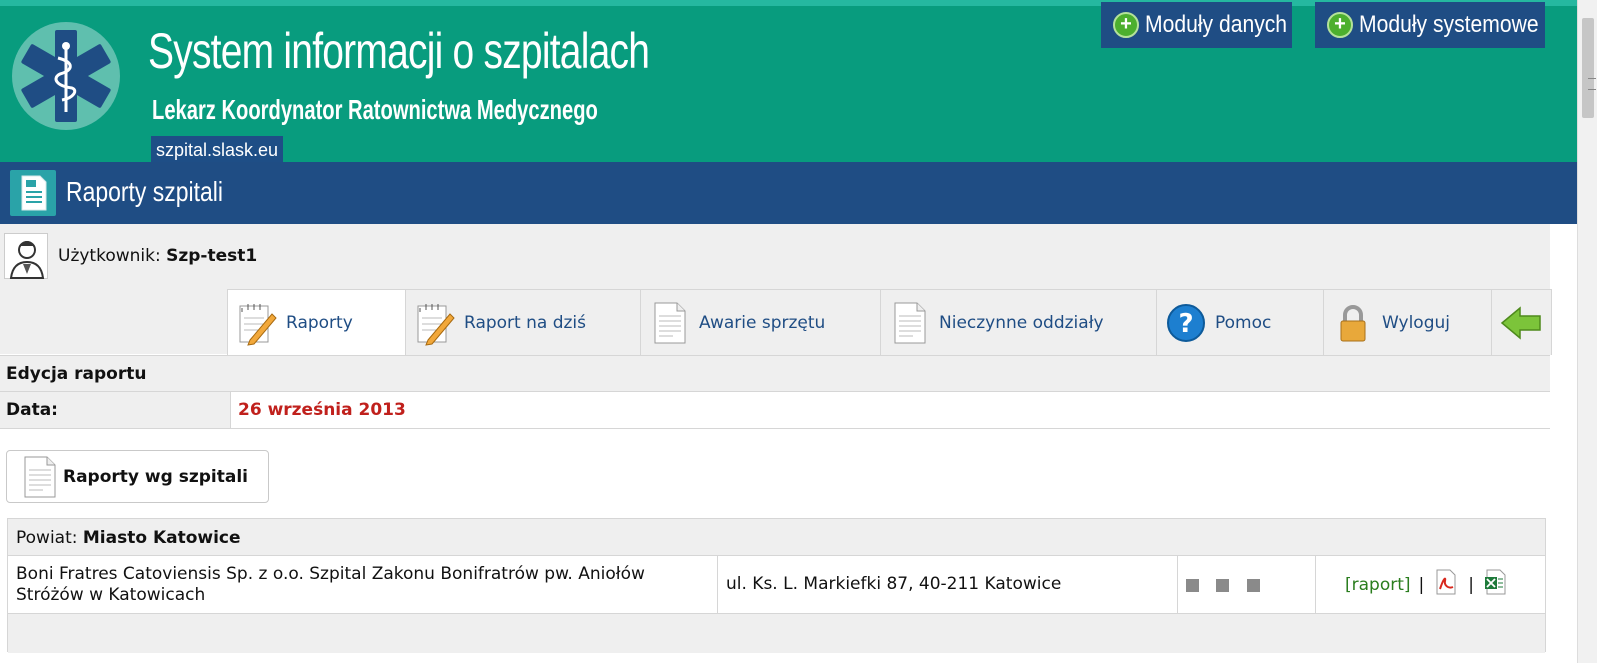 Image resolution: width=1597 pixels, height=663 pixels. I want to click on excel-export-icon, so click(1496, 584).